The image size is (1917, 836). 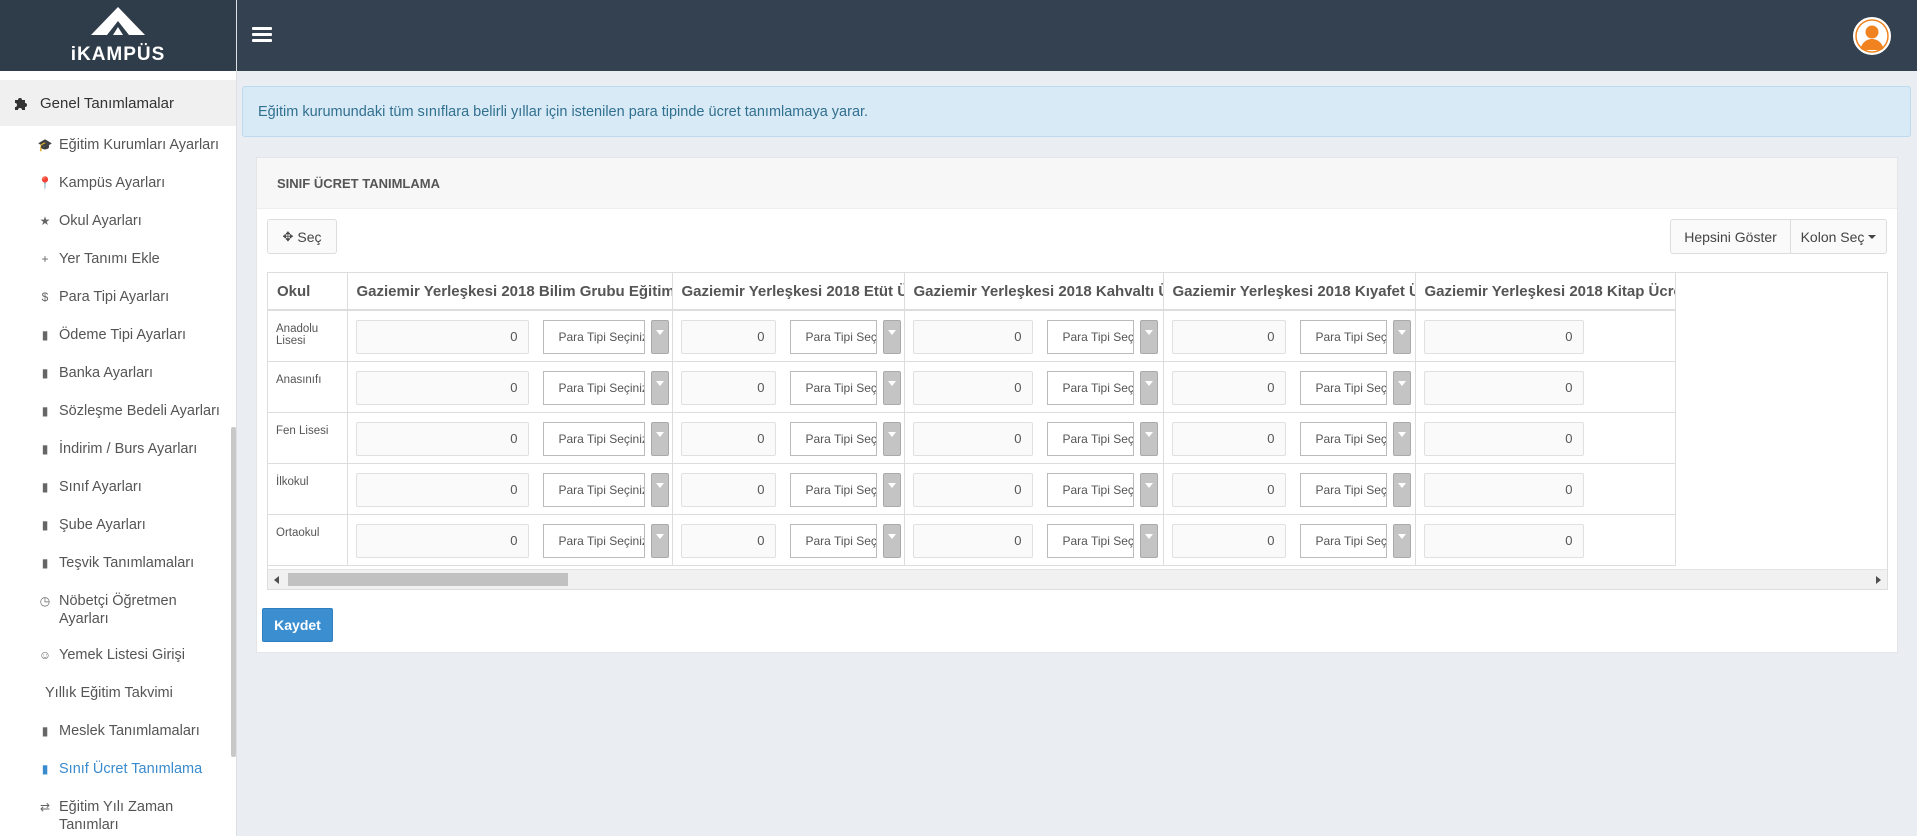 I want to click on column-header: Gaziemir Yerleşkesi 2018 Etüt Ücreti, so click(x=788, y=292).